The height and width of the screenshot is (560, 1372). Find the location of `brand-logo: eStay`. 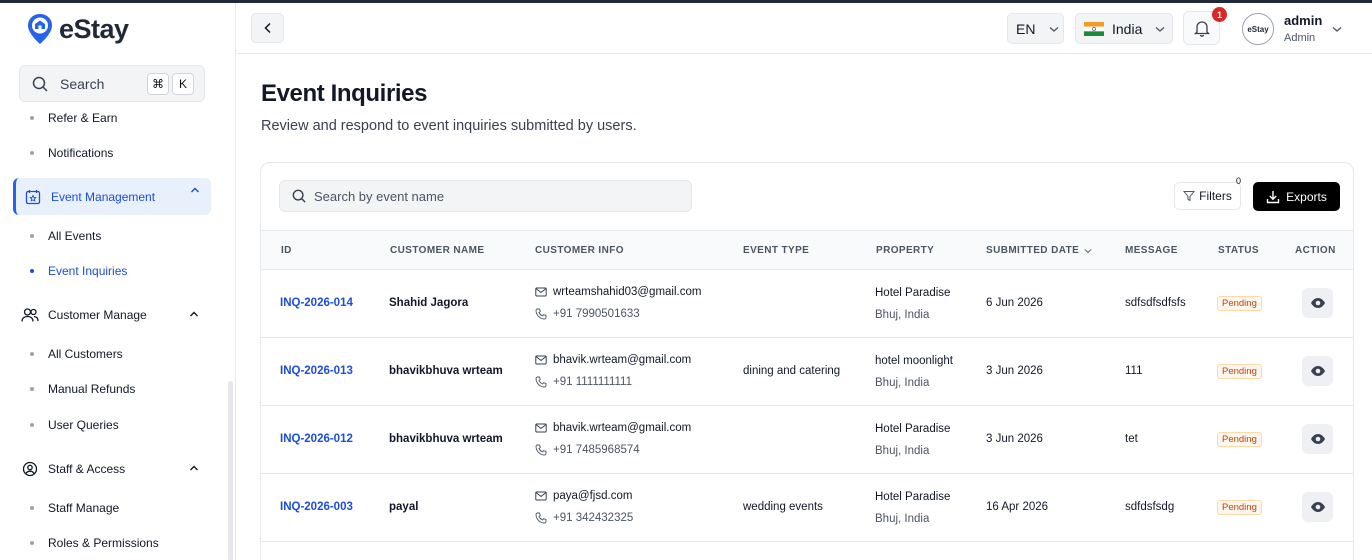

brand-logo: eStay is located at coordinates (78, 29).